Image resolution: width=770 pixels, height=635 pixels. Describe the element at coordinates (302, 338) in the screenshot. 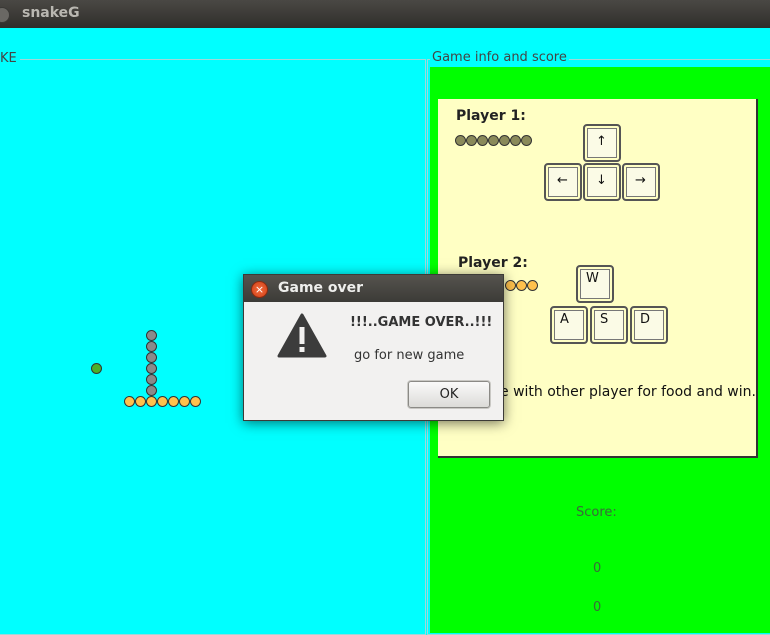

I see `warning-icon` at that location.